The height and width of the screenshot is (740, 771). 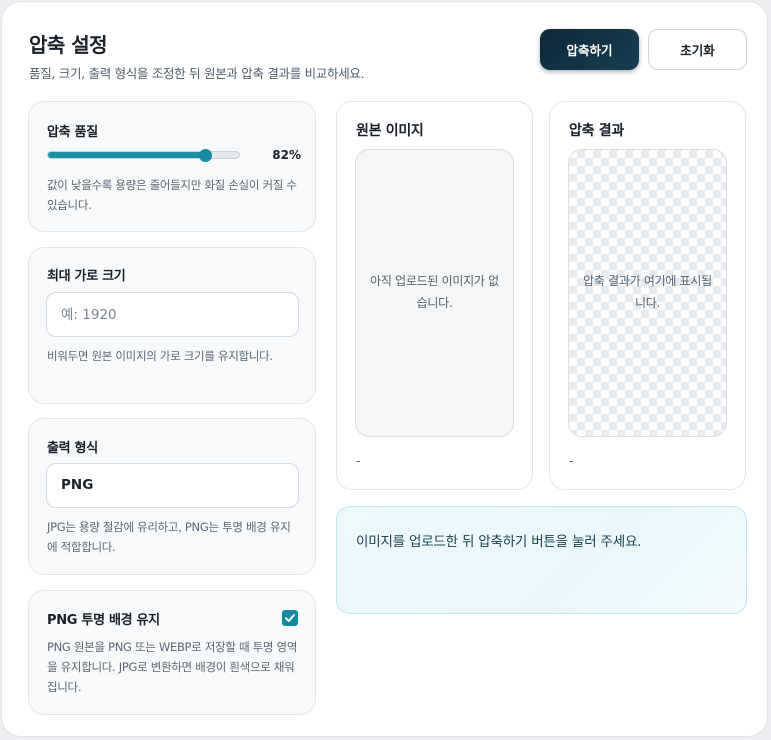 I want to click on quality-label: 압축 품질, so click(x=72, y=132).